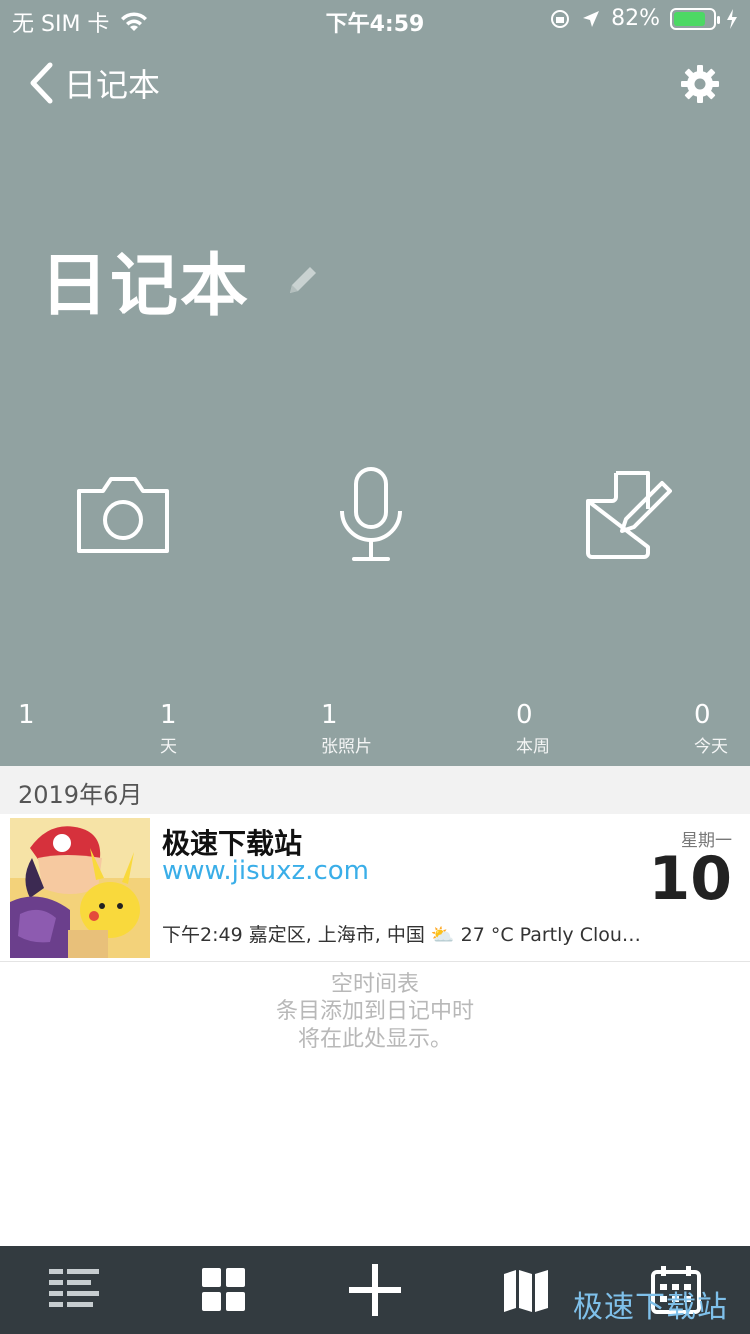  I want to click on tab-timeline, so click(74, 1290).